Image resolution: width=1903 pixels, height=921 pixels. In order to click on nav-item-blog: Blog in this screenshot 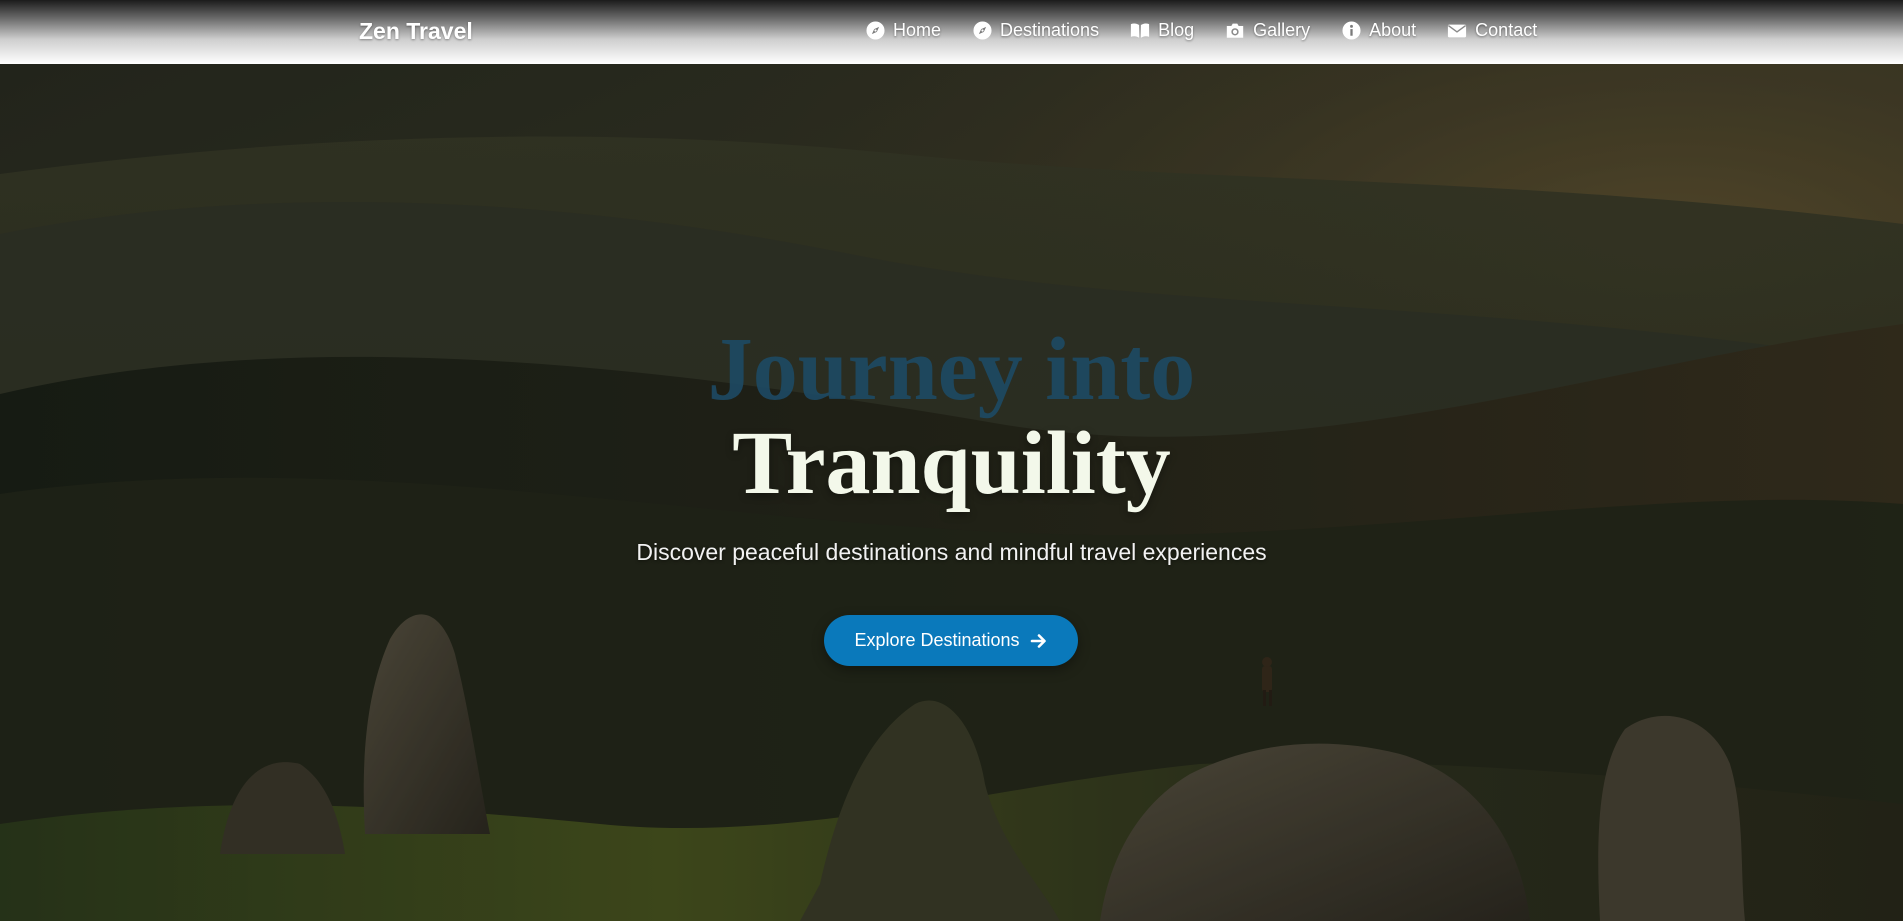, I will do `click(1162, 30)`.